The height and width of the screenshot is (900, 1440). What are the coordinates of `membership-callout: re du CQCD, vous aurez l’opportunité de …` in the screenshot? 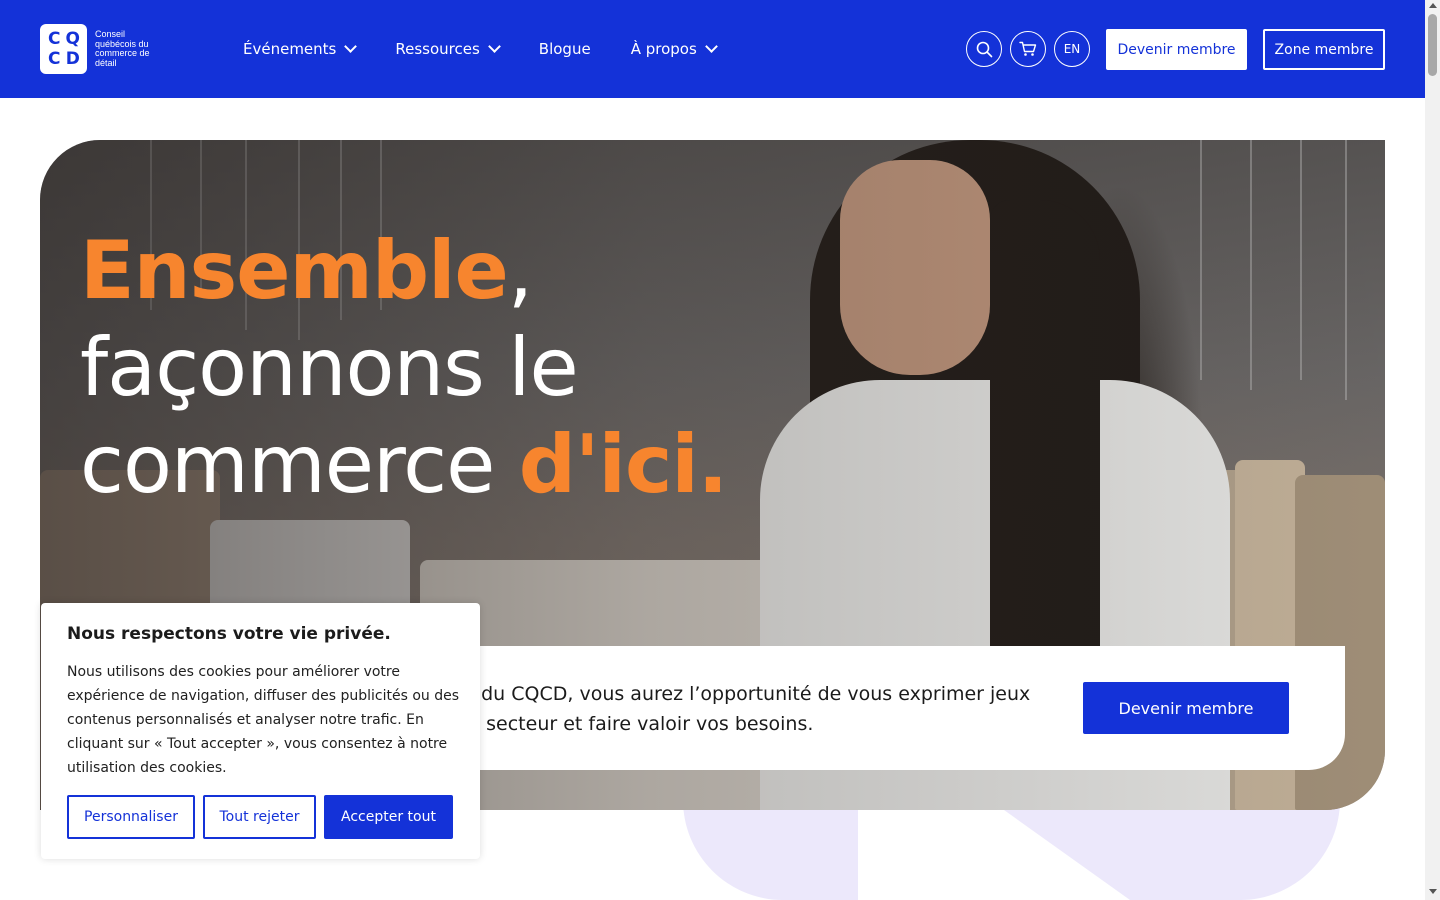 It's located at (892, 708).